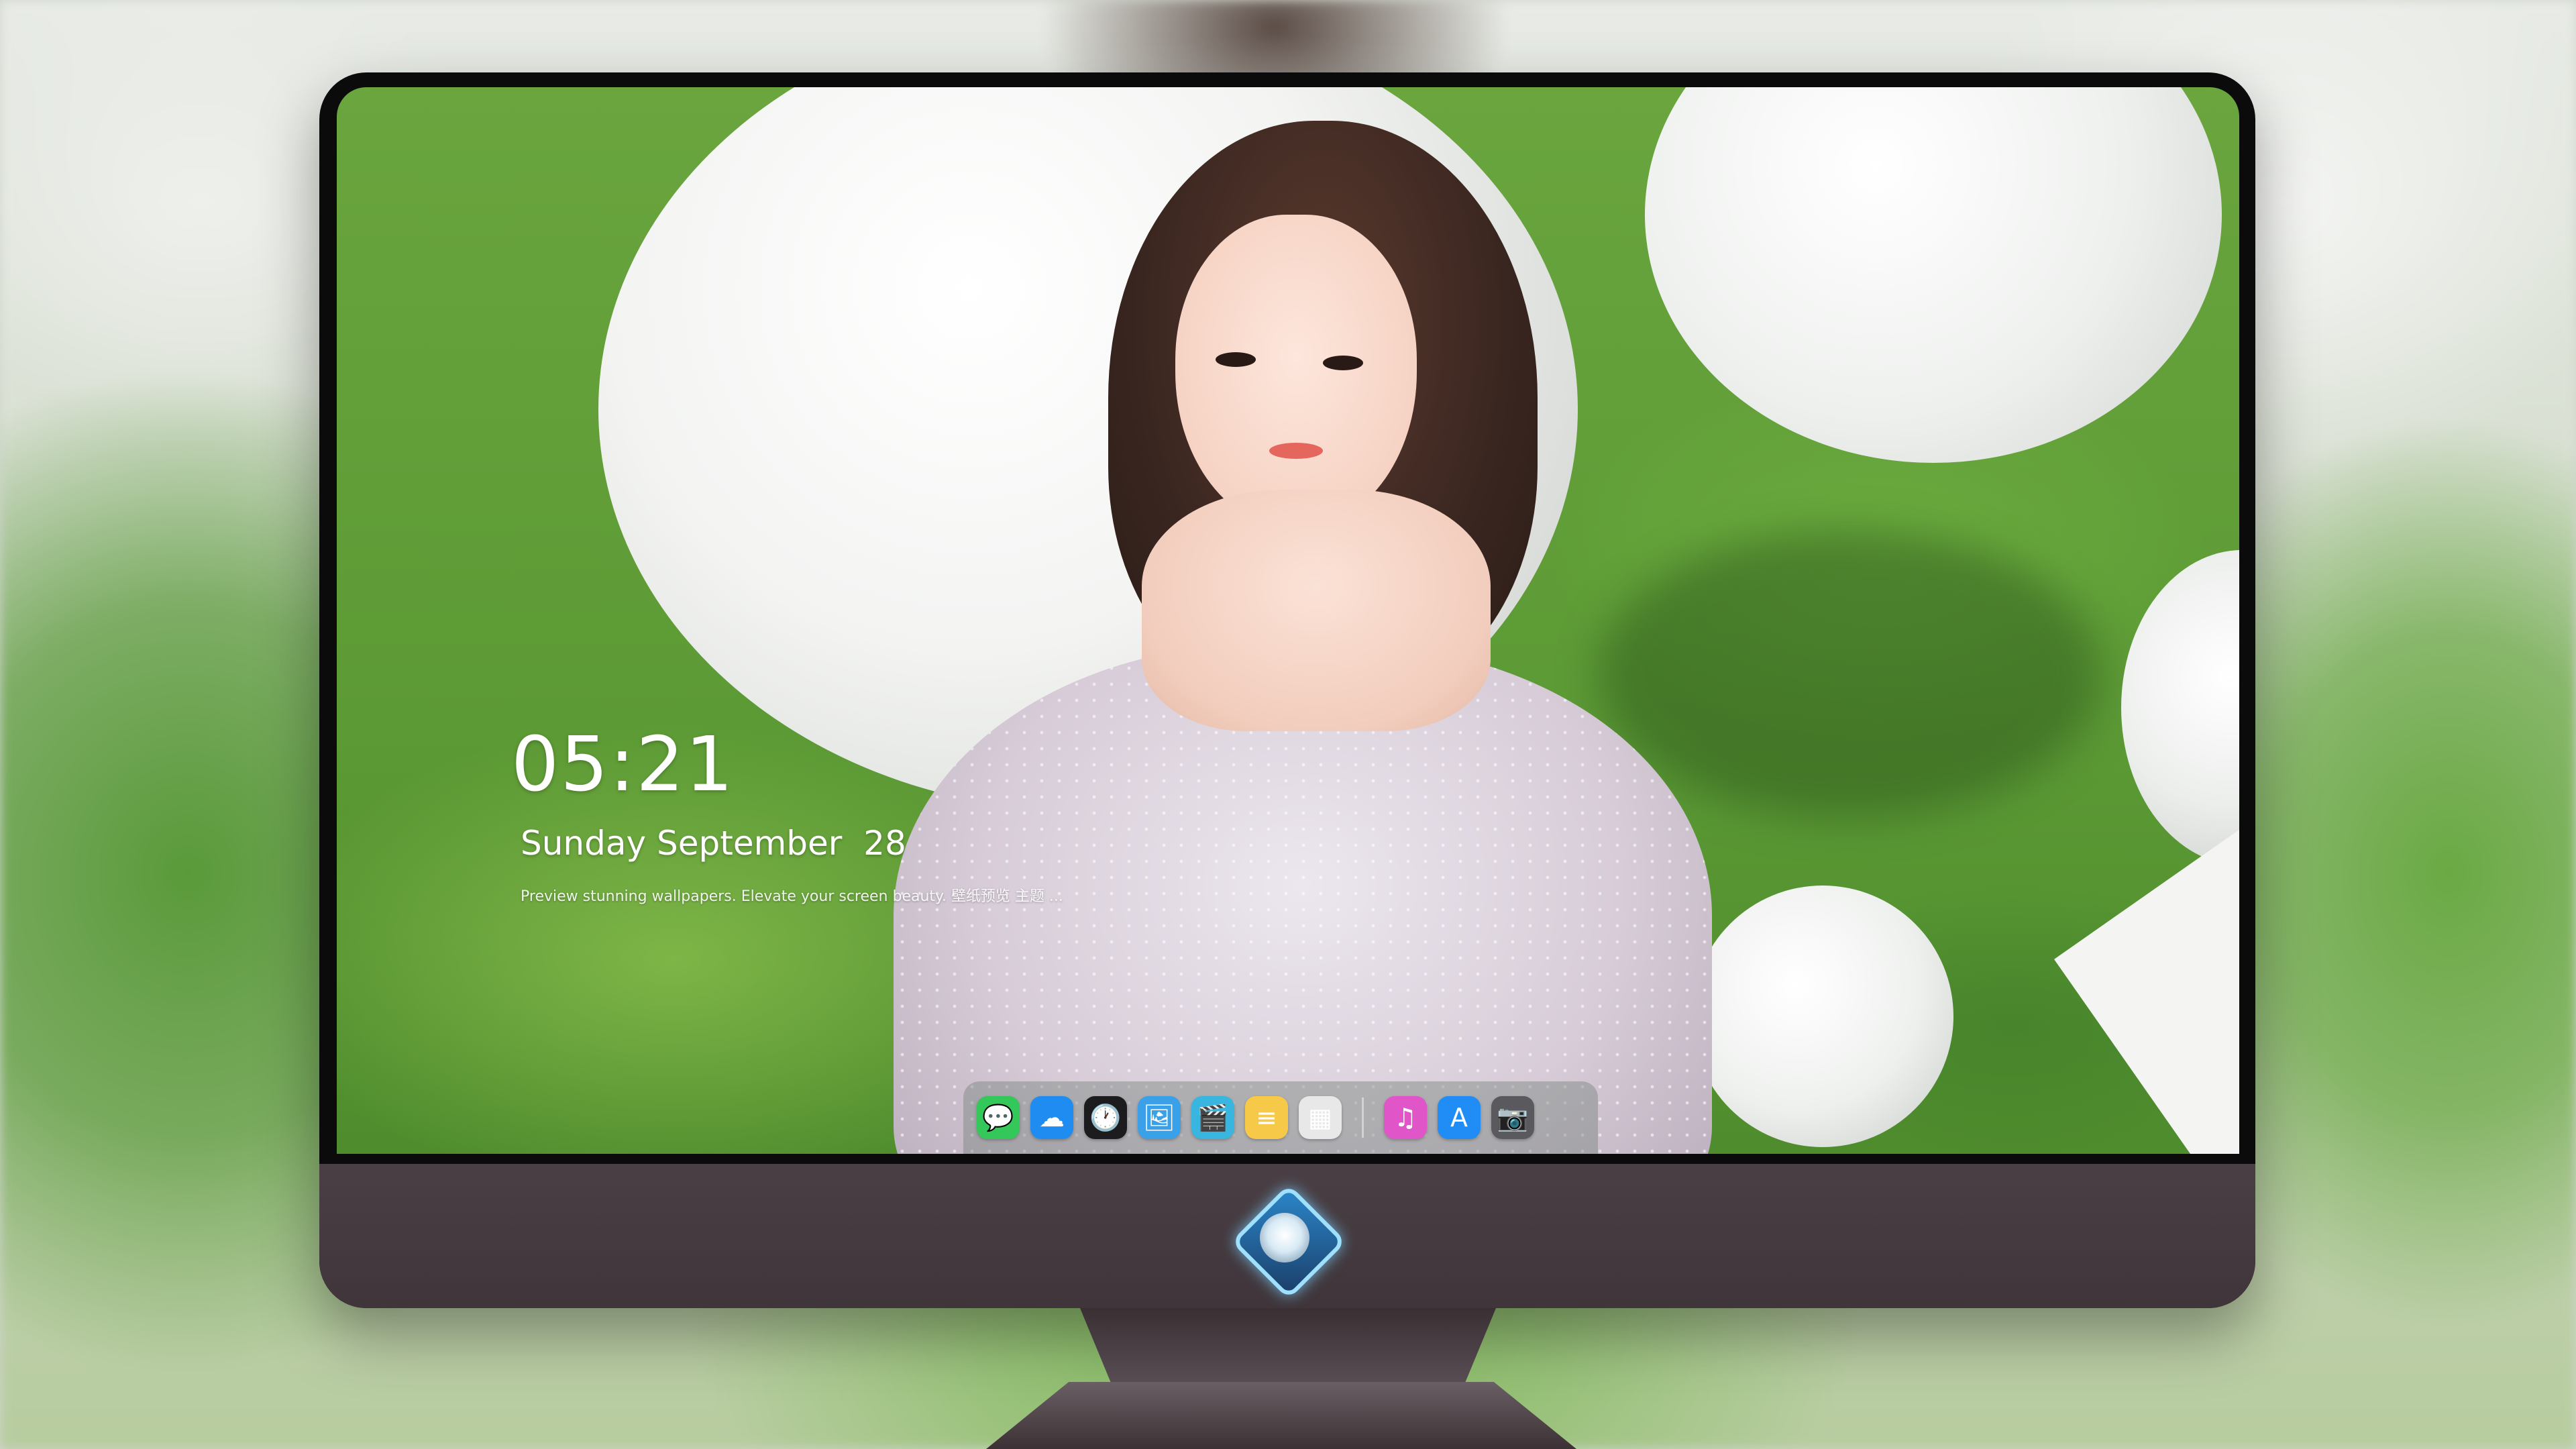 The image size is (2576, 1449). I want to click on dock: 💬 ☁ 🕐 🖼 🎬 ≡ ▦ ♫ A 📷, so click(1280, 1117).